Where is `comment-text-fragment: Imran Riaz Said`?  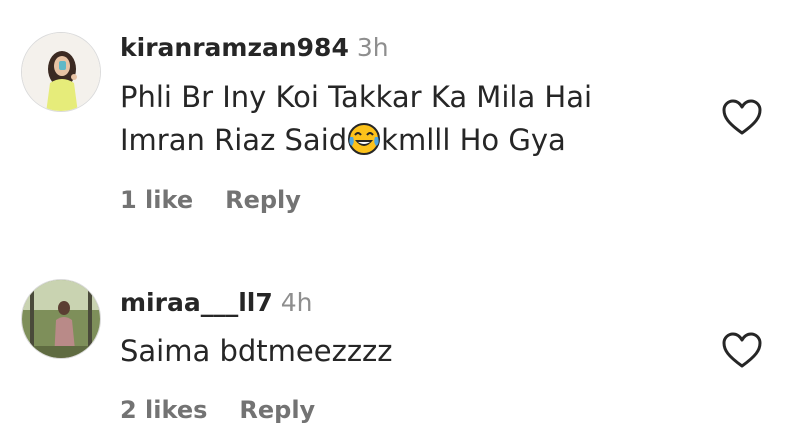 comment-text-fragment: Imran Riaz Said is located at coordinates (234, 140).